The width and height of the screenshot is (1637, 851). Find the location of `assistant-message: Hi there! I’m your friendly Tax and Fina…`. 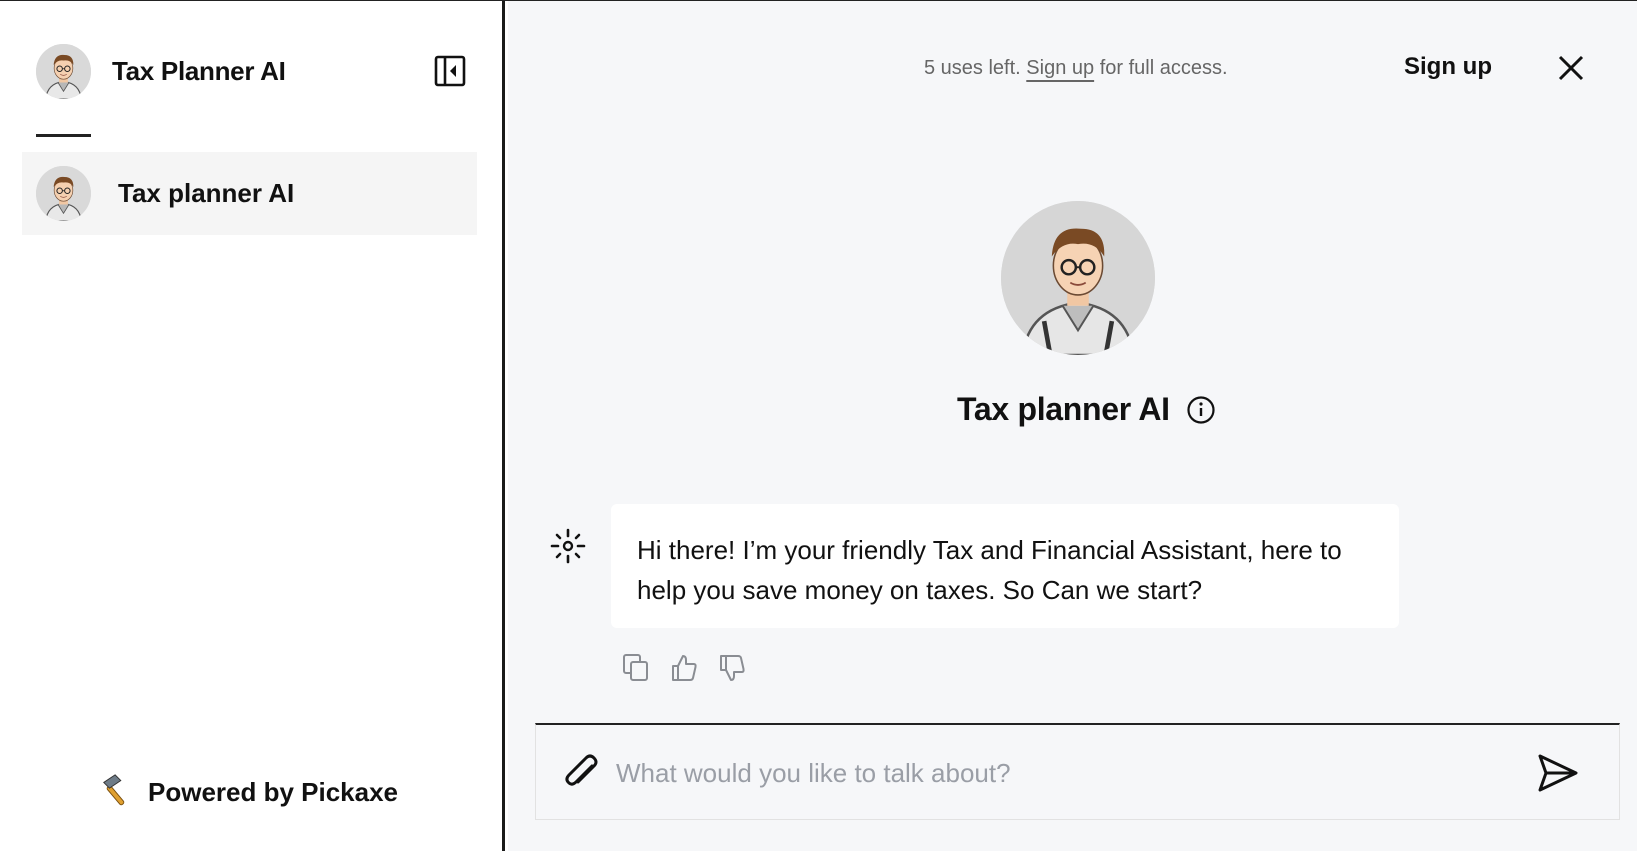

assistant-message: Hi there! I’m your friendly Tax and Fina… is located at coordinates (1005, 566).